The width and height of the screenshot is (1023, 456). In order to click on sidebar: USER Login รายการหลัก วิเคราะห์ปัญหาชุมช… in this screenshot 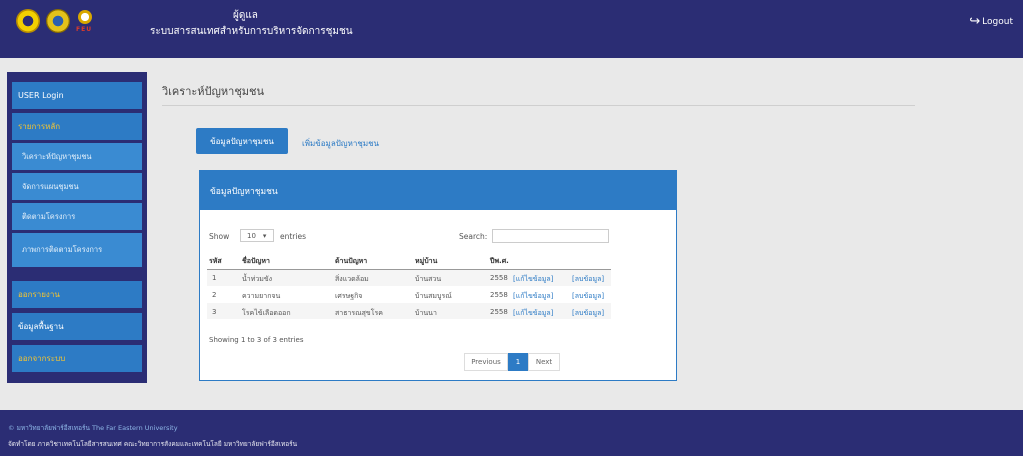, I will do `click(77, 227)`.